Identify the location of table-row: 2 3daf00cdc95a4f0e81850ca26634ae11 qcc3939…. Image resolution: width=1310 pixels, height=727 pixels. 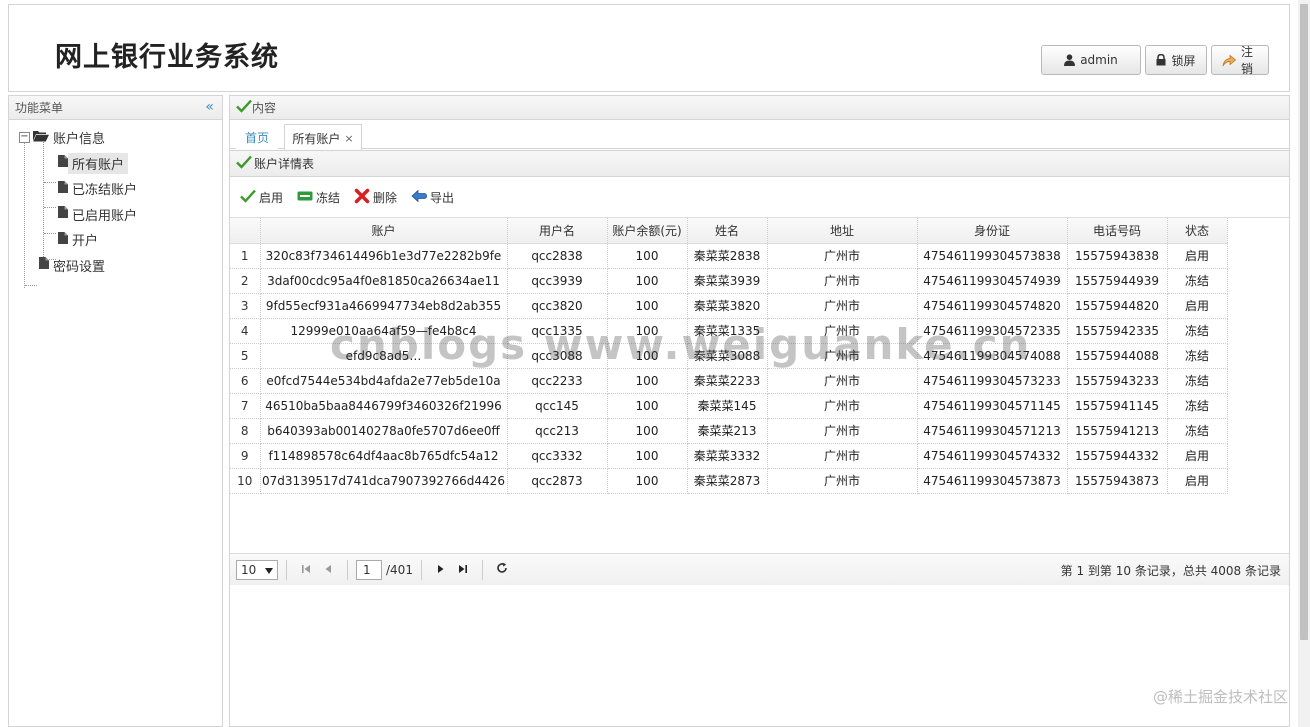
(729, 281).